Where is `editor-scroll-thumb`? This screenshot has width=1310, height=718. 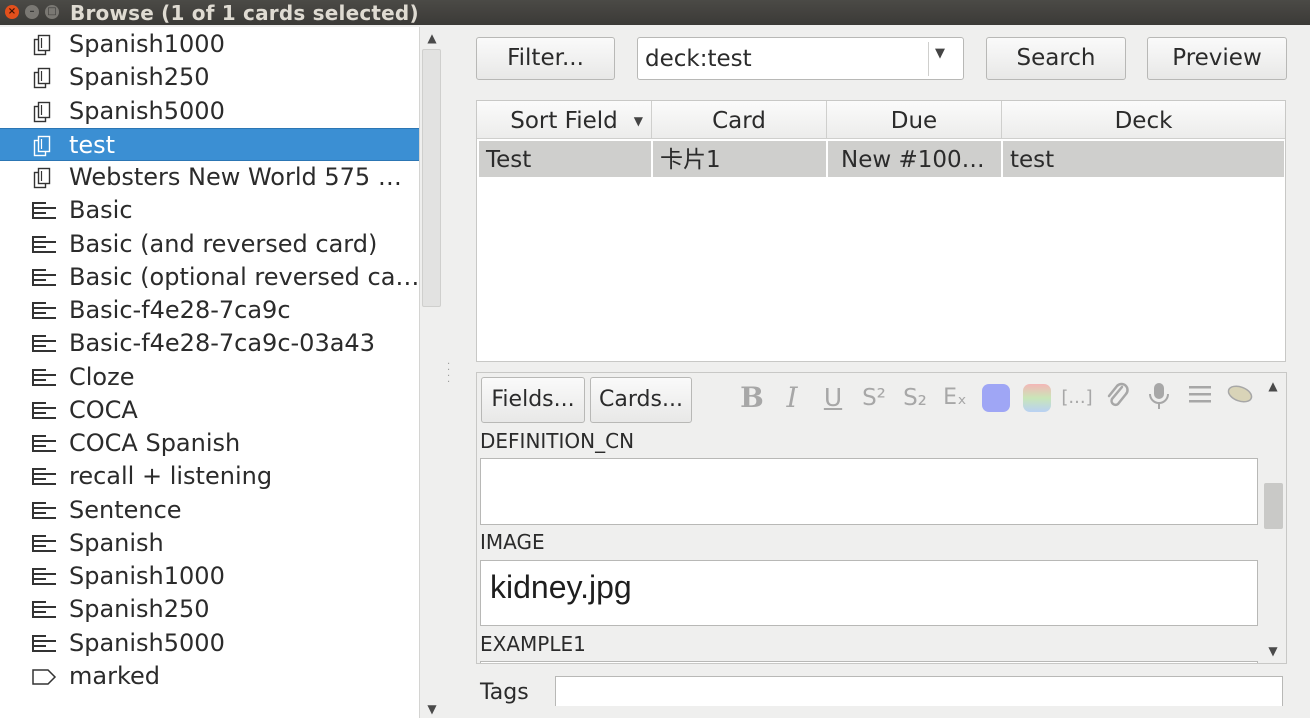 editor-scroll-thumb is located at coordinates (1273, 506).